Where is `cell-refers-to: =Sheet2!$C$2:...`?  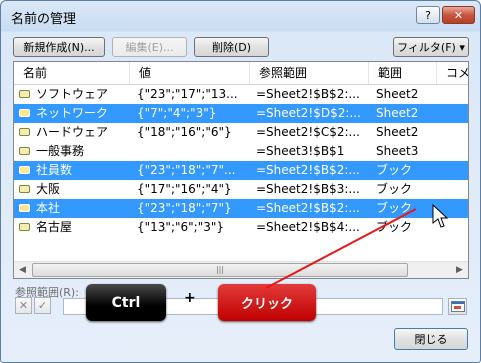 cell-refers-to: =Sheet2!$C$2:... is located at coordinates (308, 132).